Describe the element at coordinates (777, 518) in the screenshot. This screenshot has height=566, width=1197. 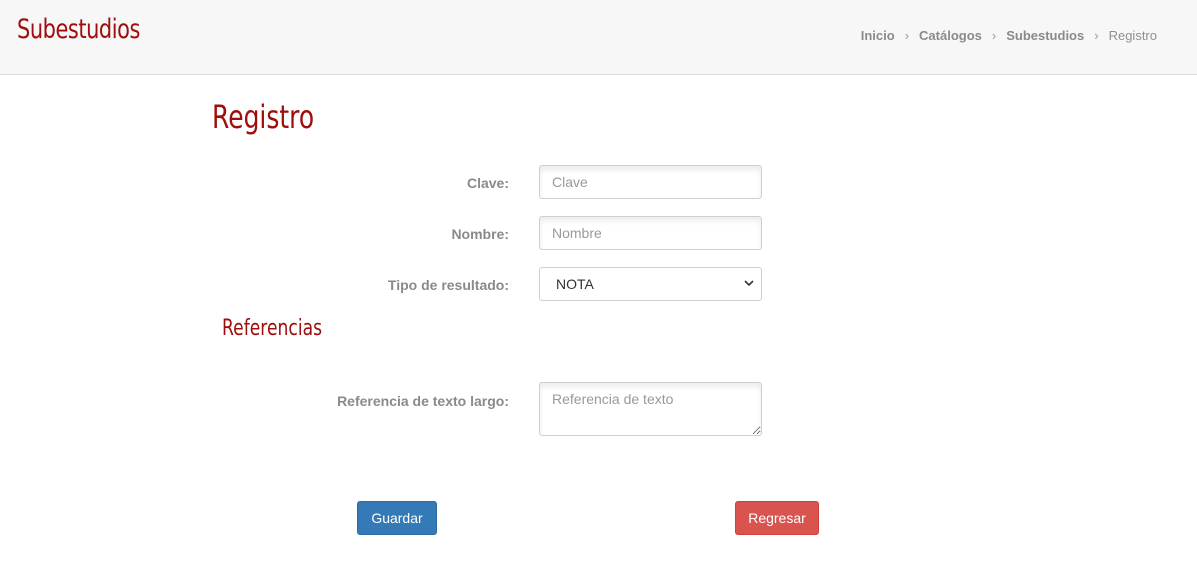
I see `back-button: Regresar` at that location.